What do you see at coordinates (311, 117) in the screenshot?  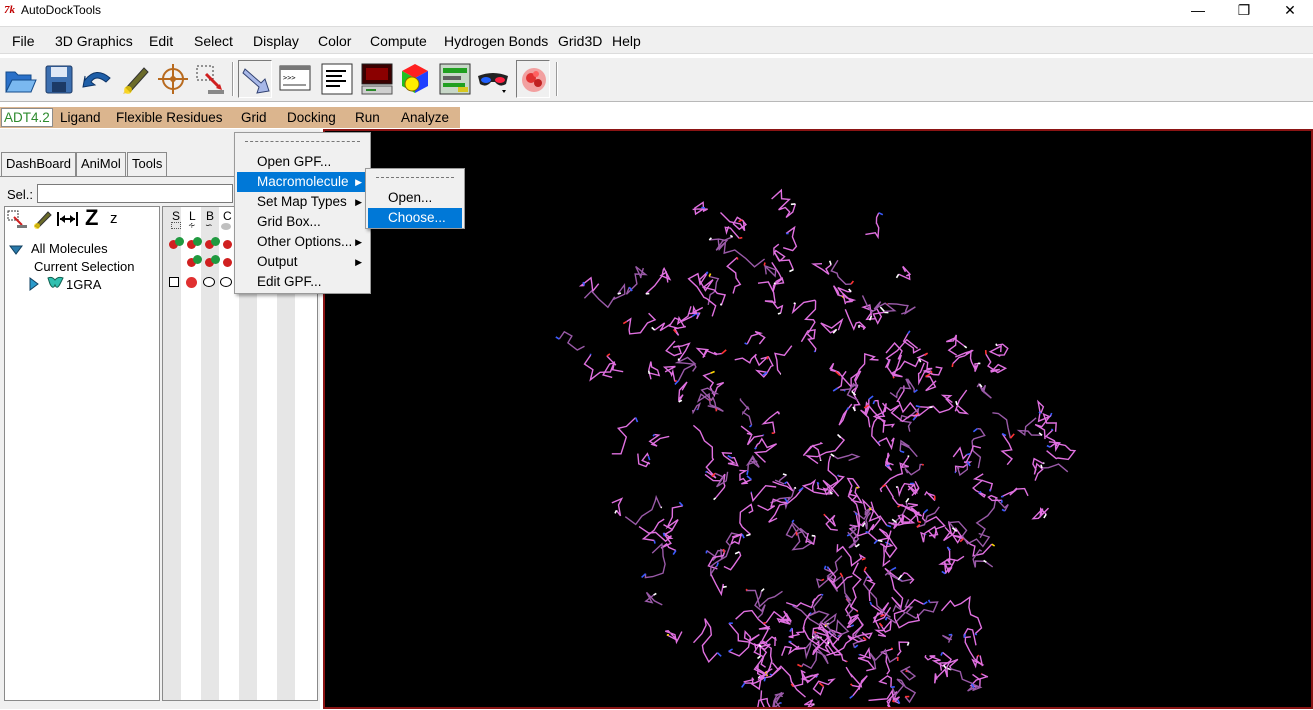 I see `tab-docking: Docking` at bounding box center [311, 117].